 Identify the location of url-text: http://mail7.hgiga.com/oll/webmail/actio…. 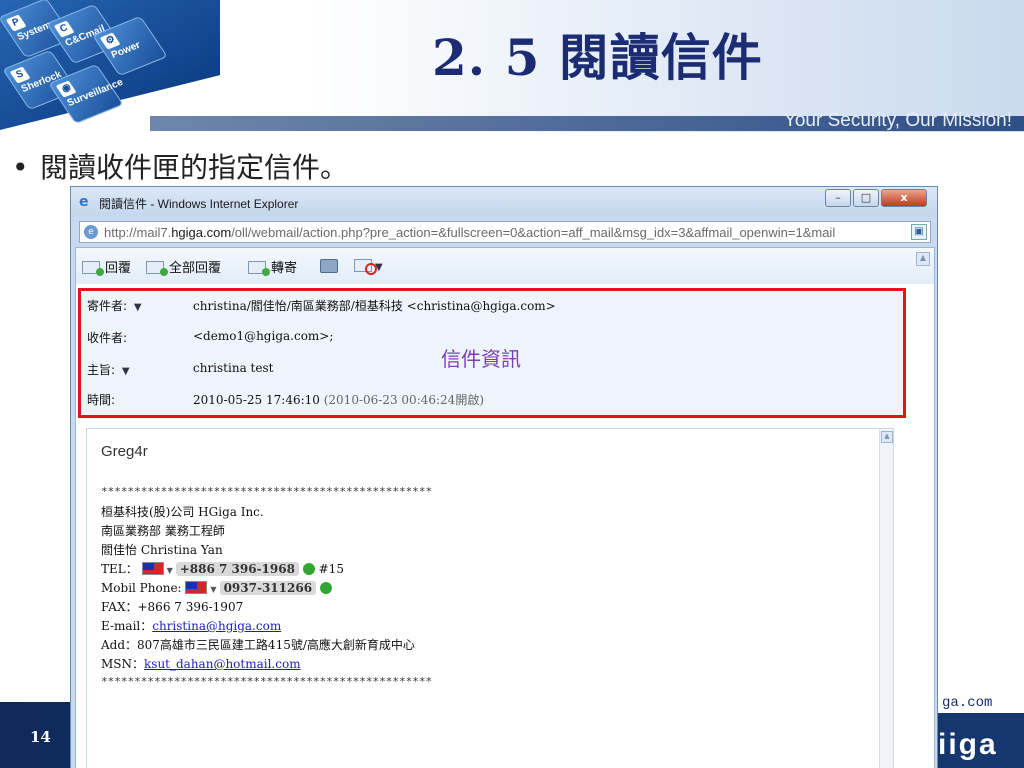
(503, 232).